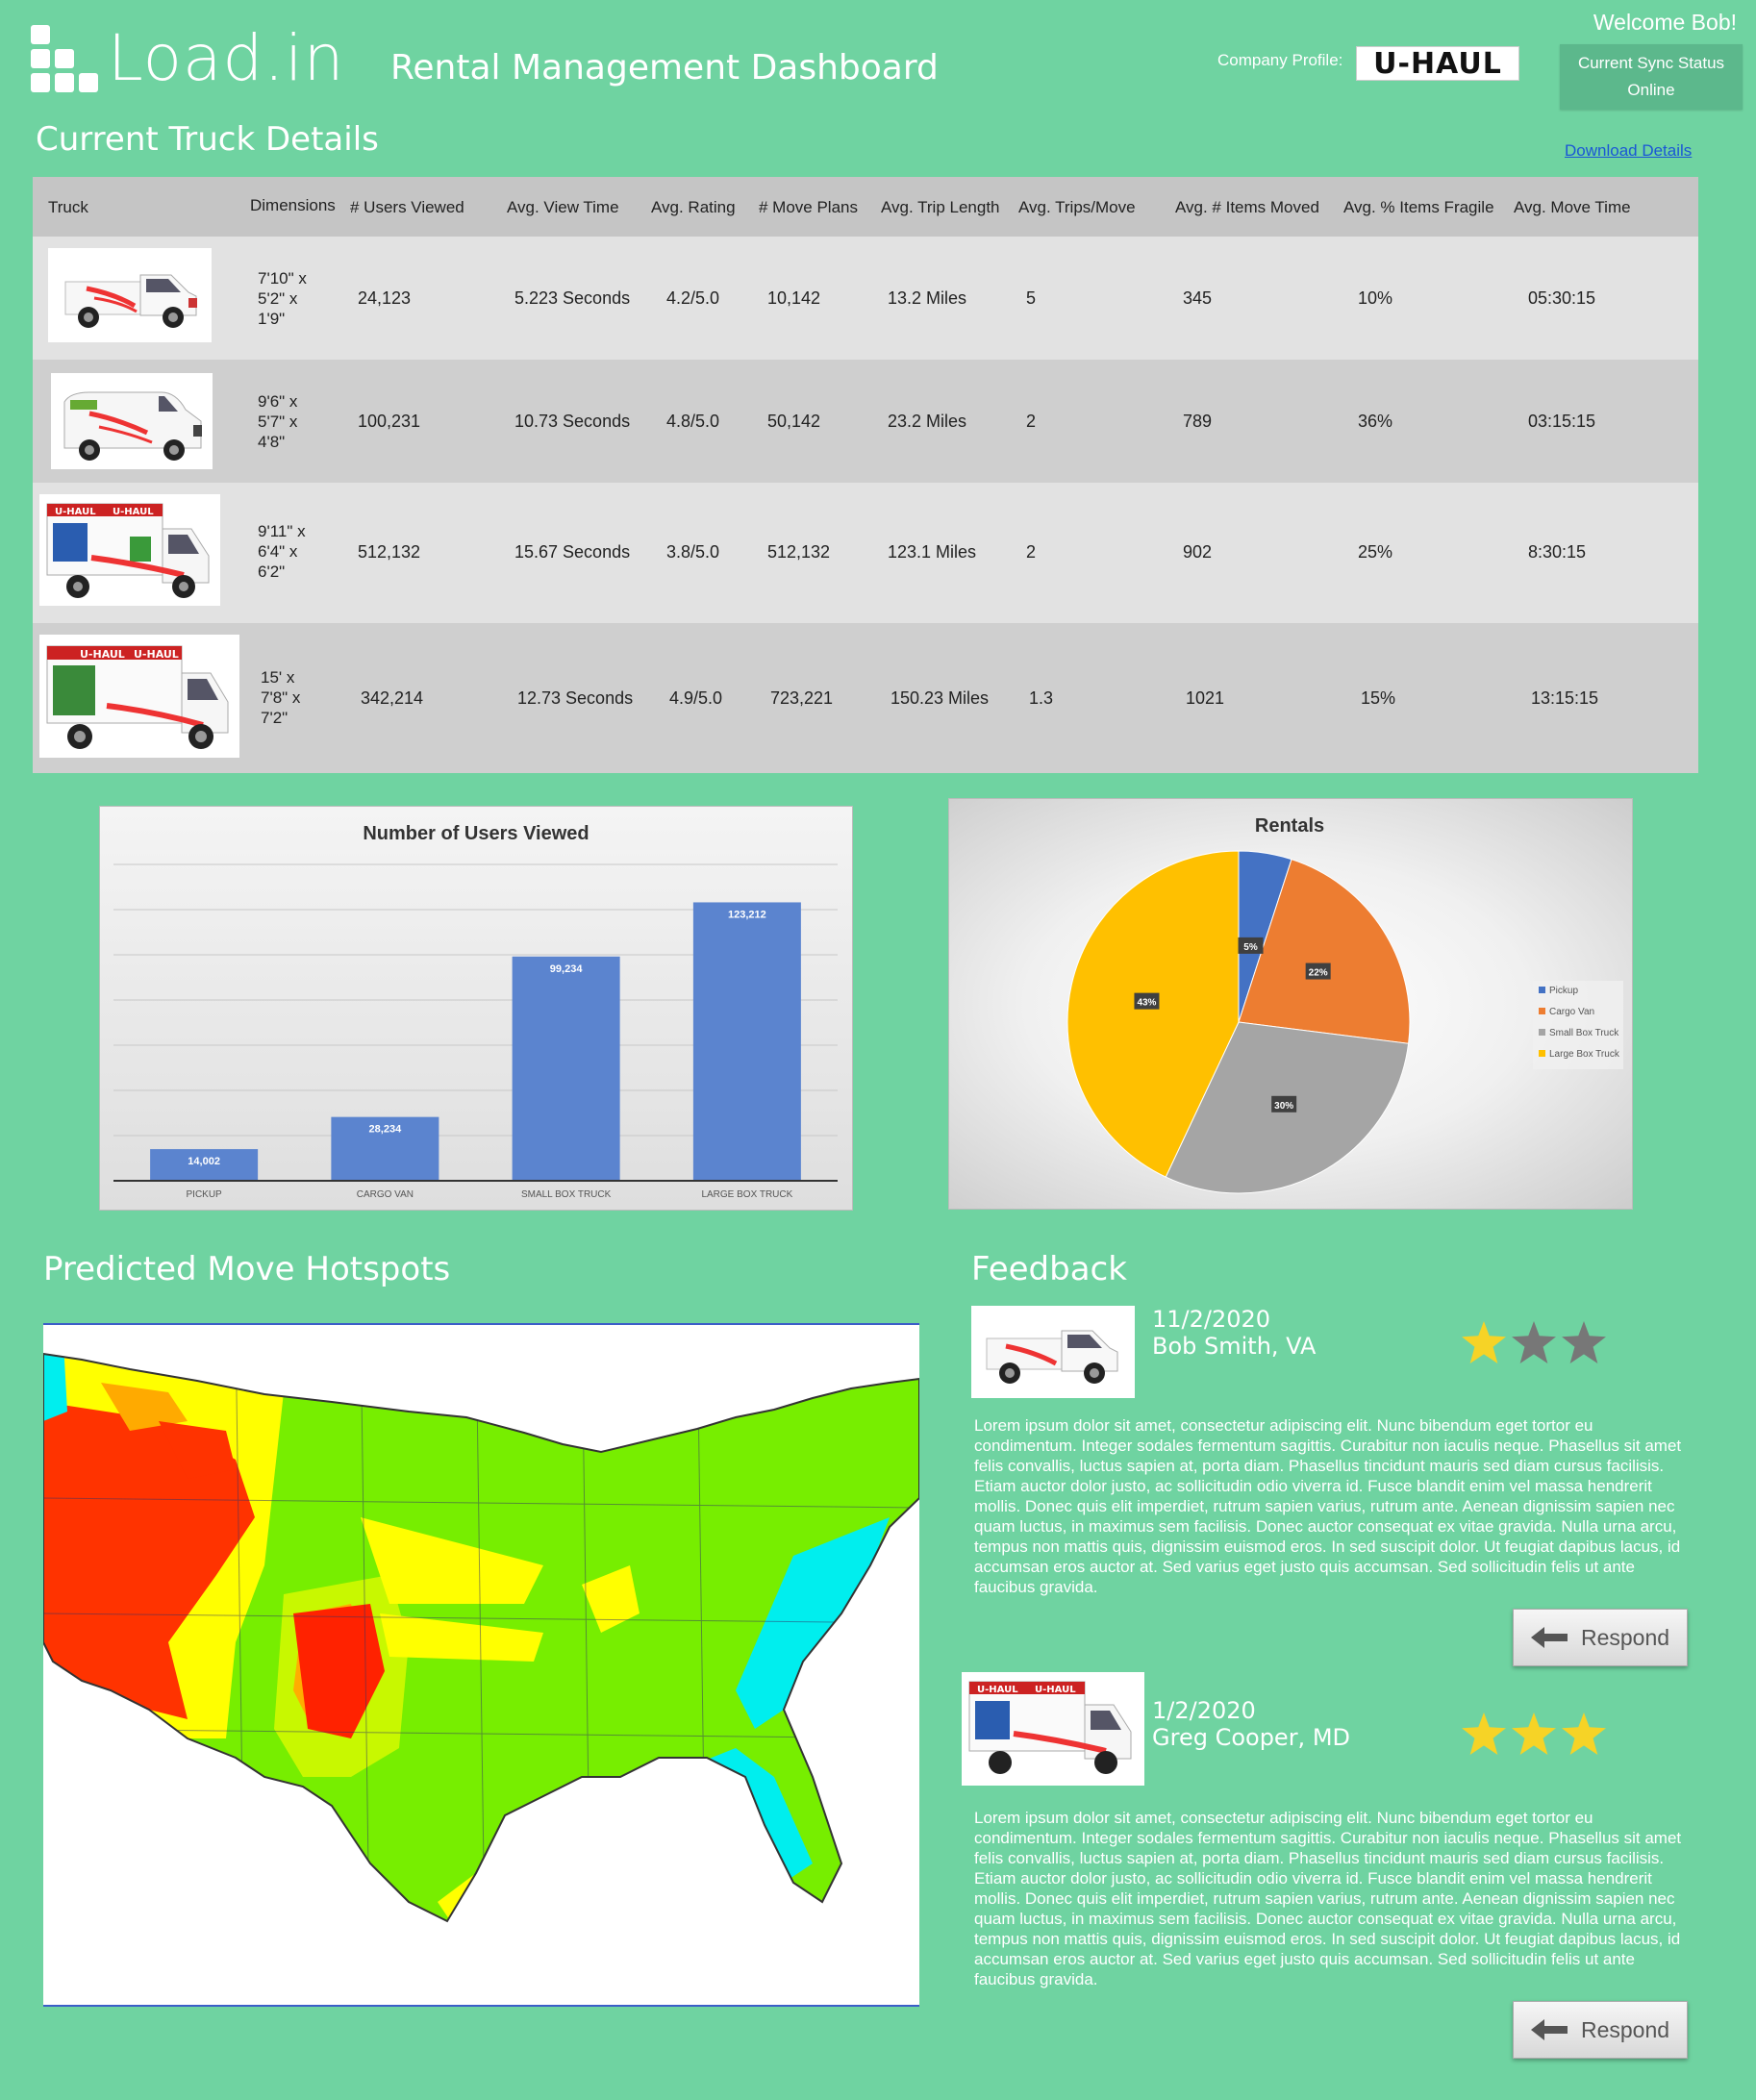  What do you see at coordinates (139, 696) in the screenshot?
I see `large-box-truck-image: U-HAUL U-HAUL` at bounding box center [139, 696].